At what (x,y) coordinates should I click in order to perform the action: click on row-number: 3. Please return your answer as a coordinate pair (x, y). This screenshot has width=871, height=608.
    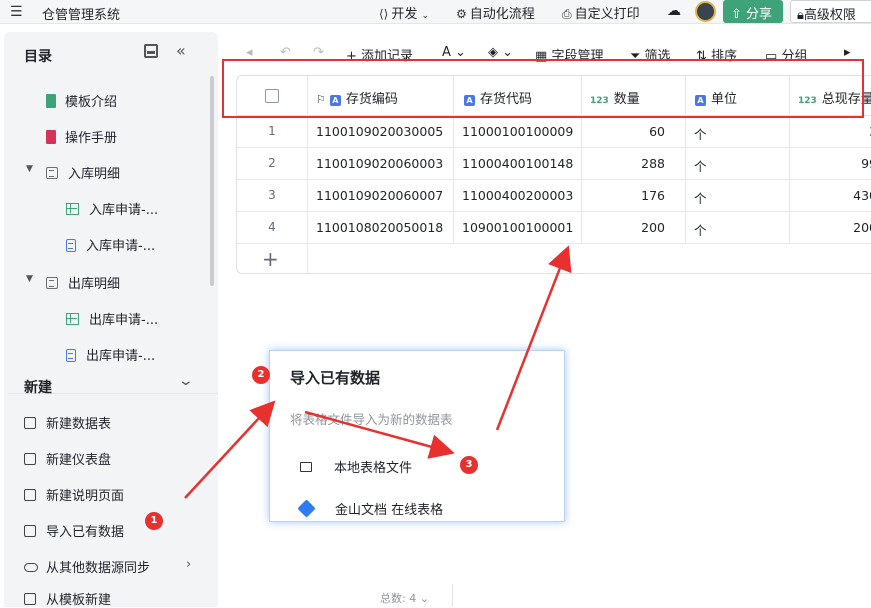
    Looking at the image, I should click on (272, 195).